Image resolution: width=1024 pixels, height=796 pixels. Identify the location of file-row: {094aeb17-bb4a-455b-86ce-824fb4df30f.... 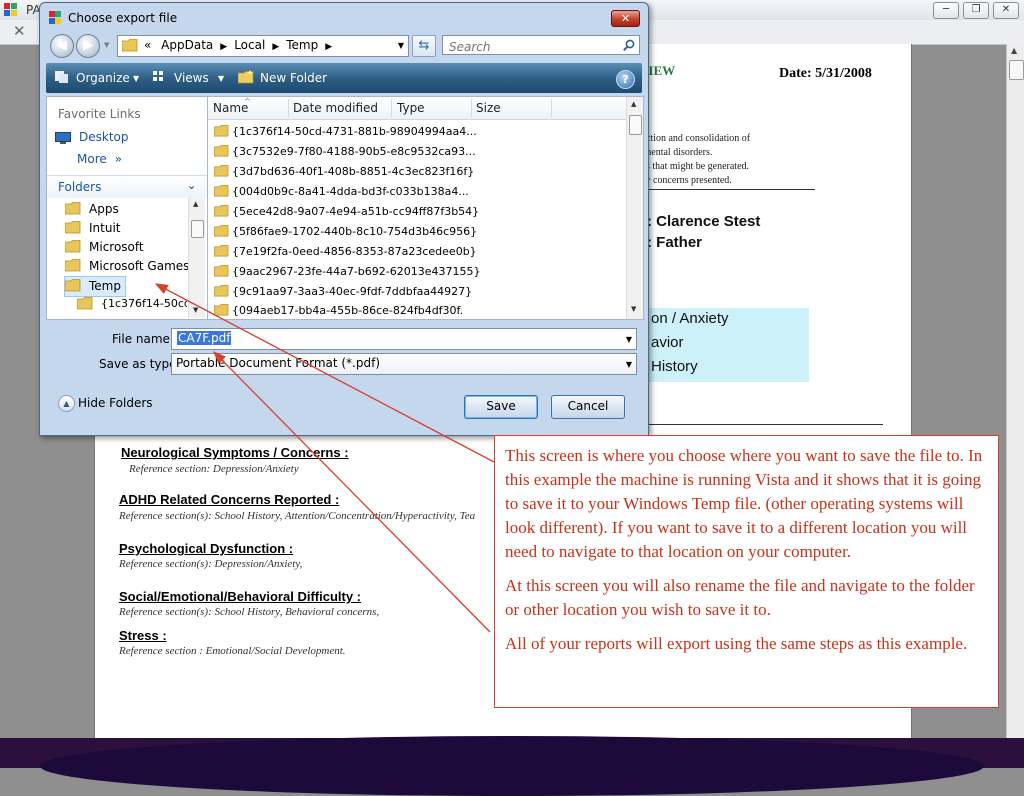
(339, 309).